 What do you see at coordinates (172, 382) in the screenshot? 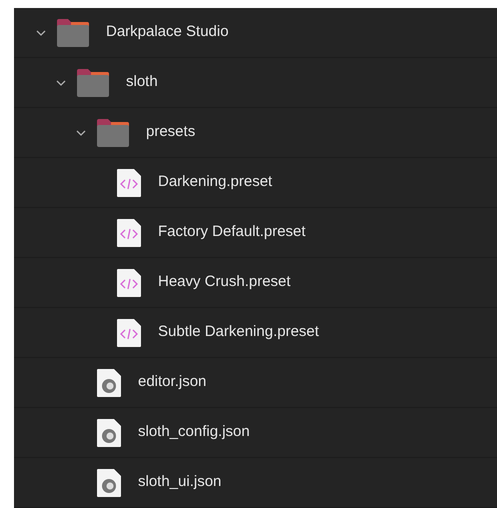
I see `file-name: editor.json` at bounding box center [172, 382].